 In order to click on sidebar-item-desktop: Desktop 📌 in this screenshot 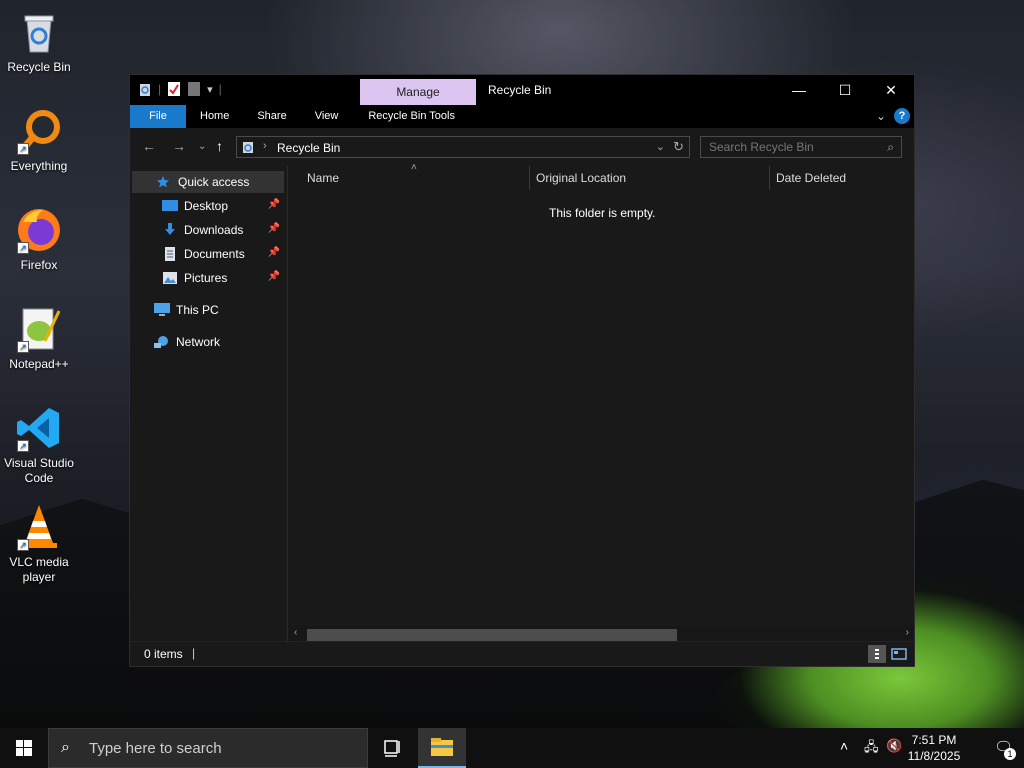, I will do `click(208, 206)`.